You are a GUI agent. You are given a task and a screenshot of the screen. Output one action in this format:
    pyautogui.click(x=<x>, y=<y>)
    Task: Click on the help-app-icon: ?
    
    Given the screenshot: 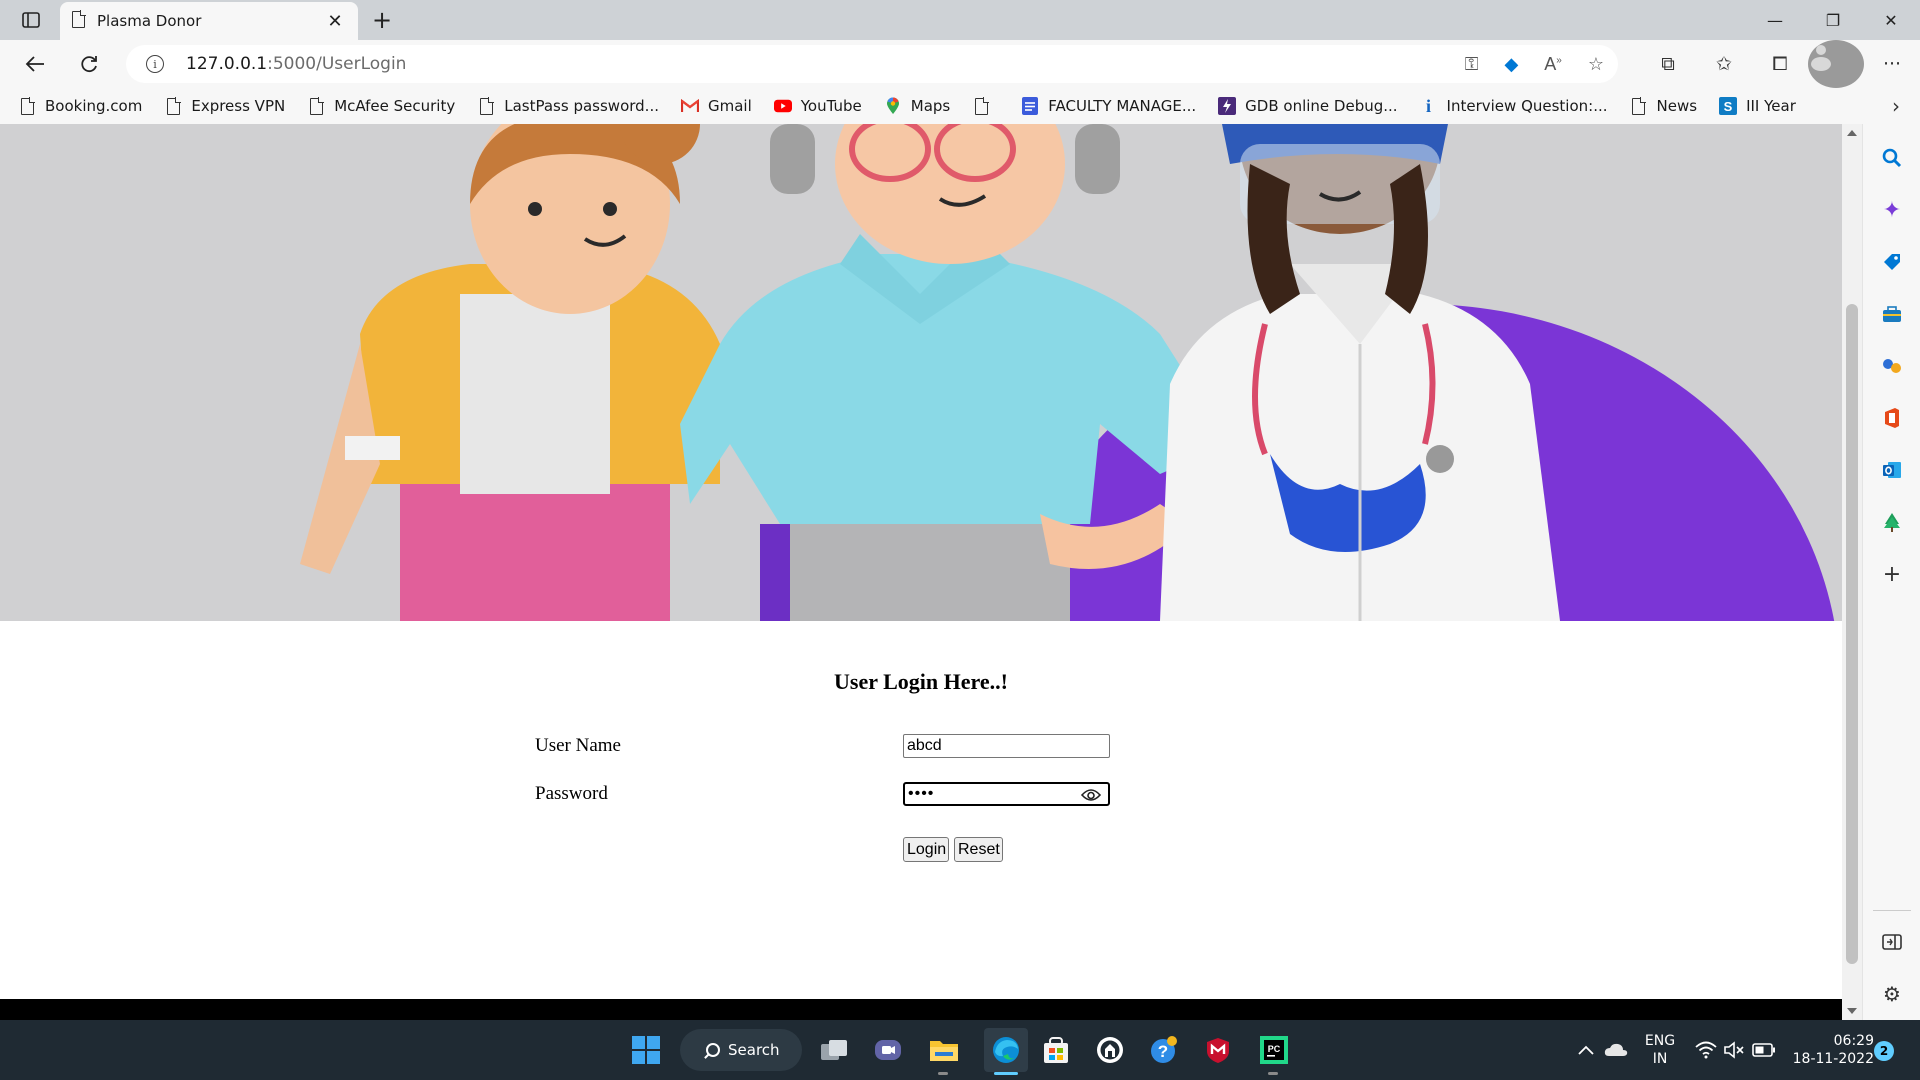 What is the action you would take?
    pyautogui.click(x=1164, y=1050)
    